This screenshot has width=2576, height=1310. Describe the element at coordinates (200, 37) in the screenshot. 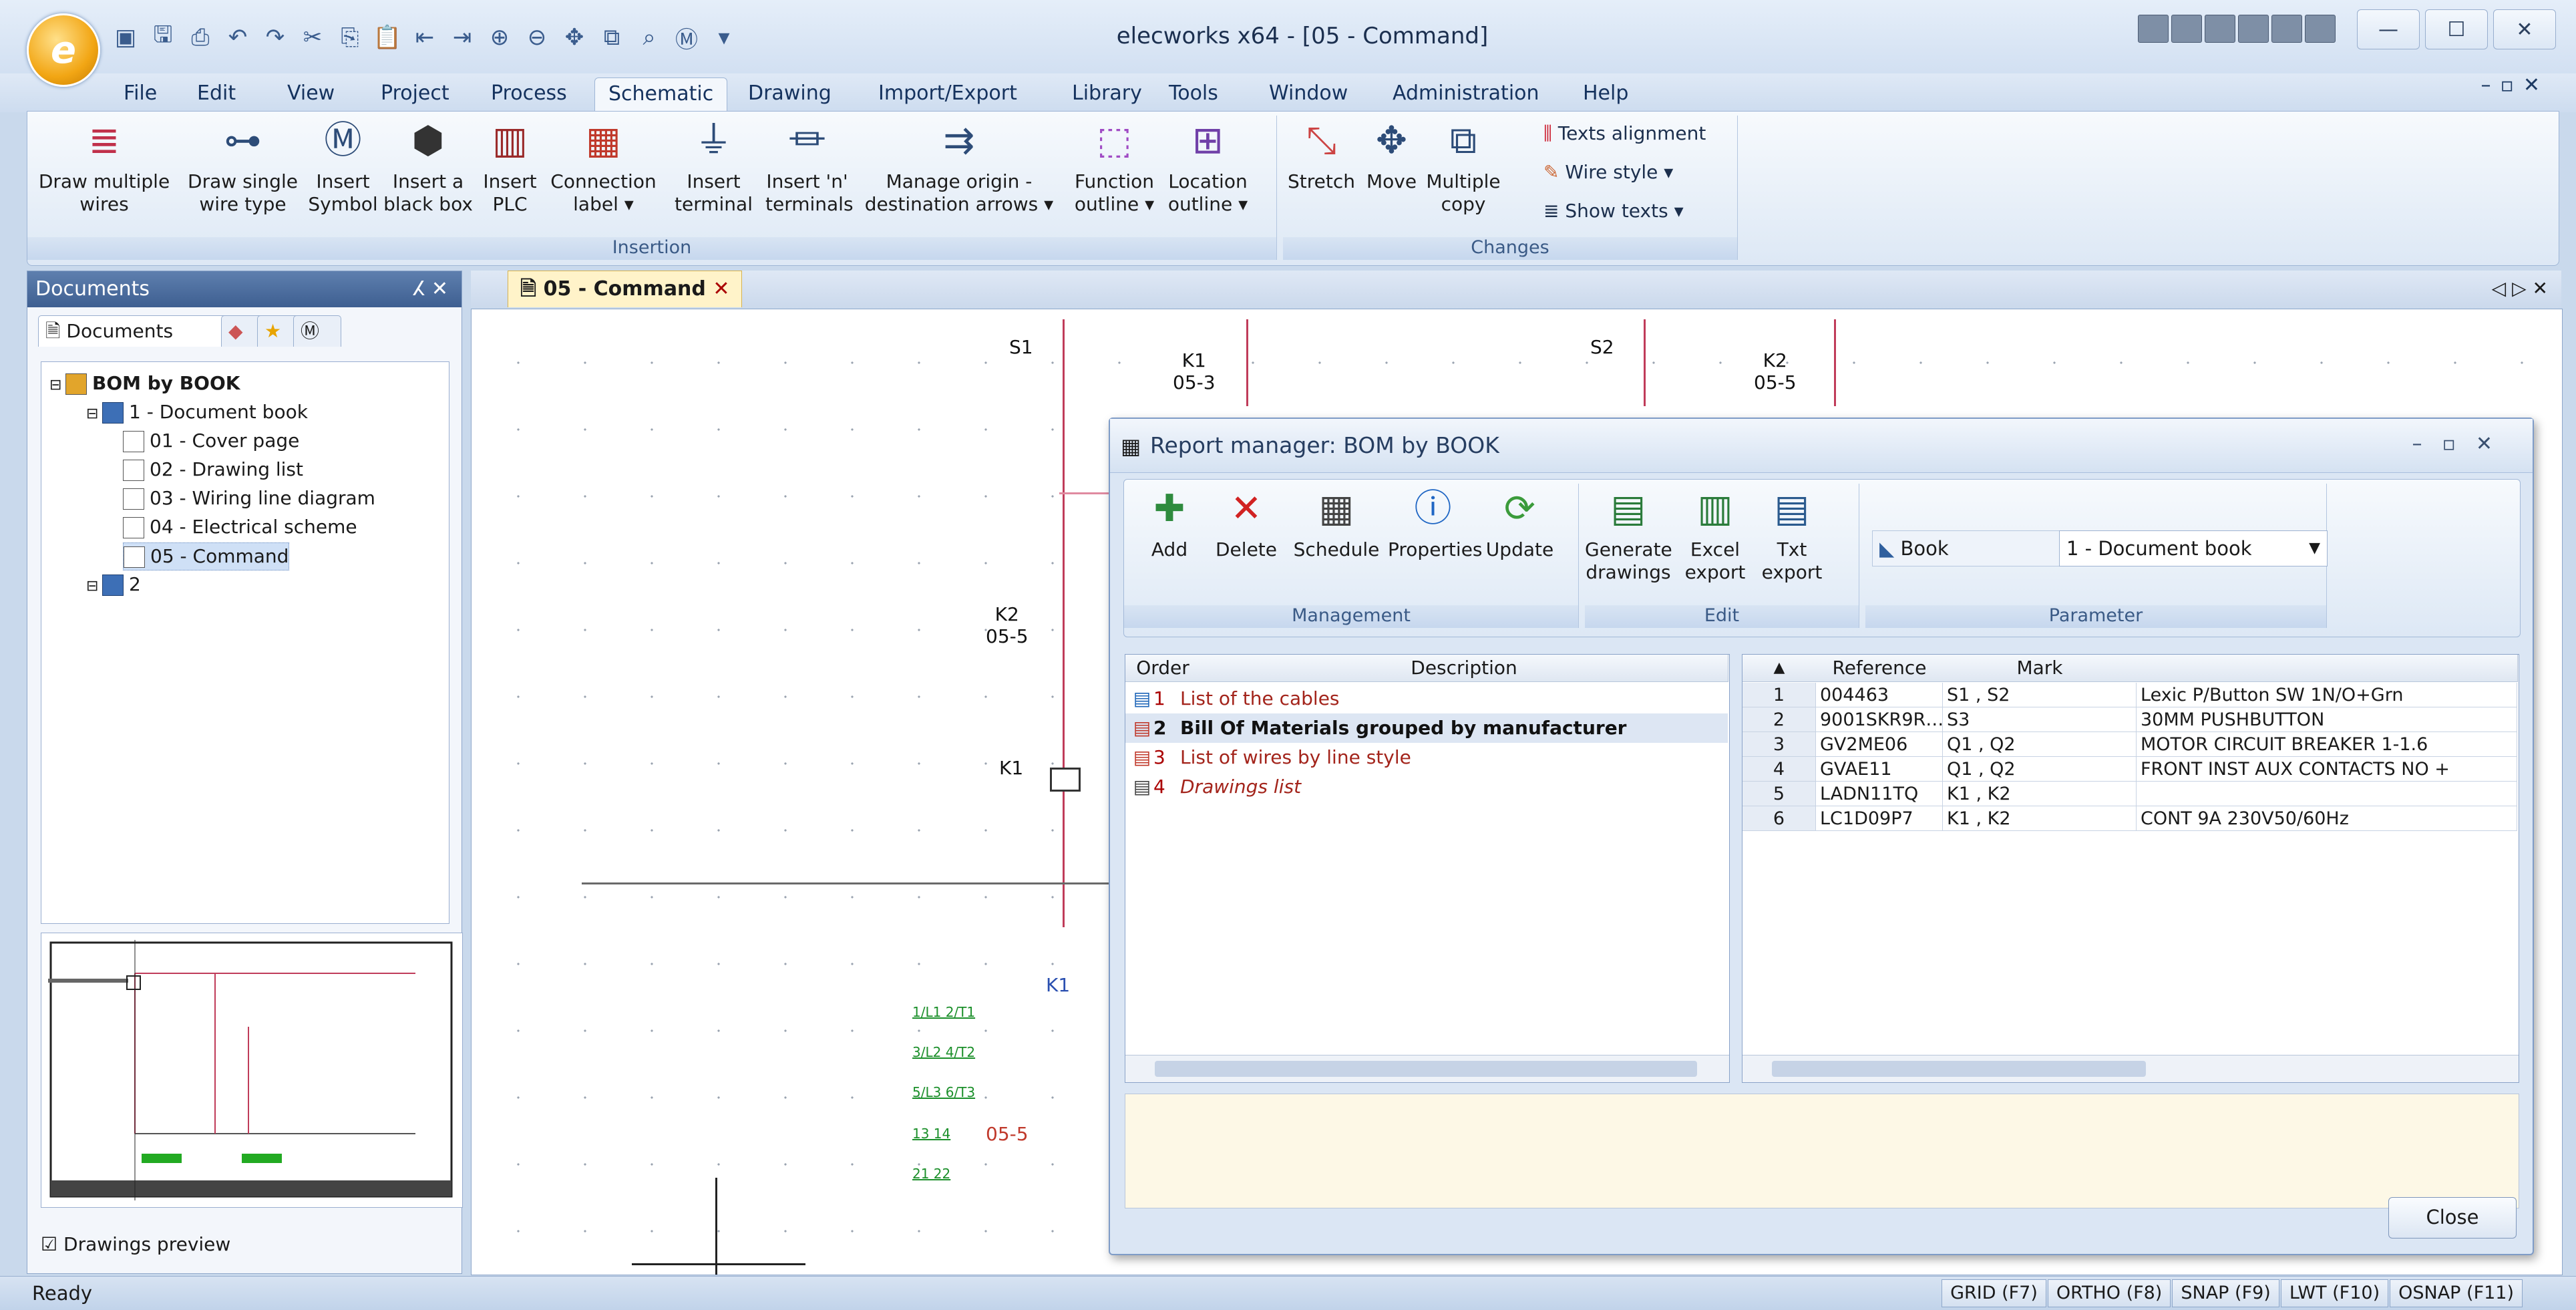

I see `print-icon: ⎙` at that location.